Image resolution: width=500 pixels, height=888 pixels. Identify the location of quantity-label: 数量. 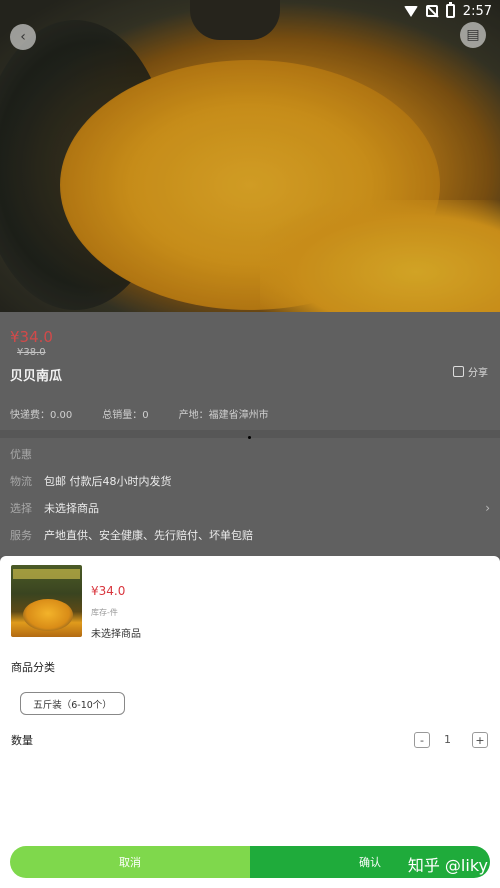
(22, 740).